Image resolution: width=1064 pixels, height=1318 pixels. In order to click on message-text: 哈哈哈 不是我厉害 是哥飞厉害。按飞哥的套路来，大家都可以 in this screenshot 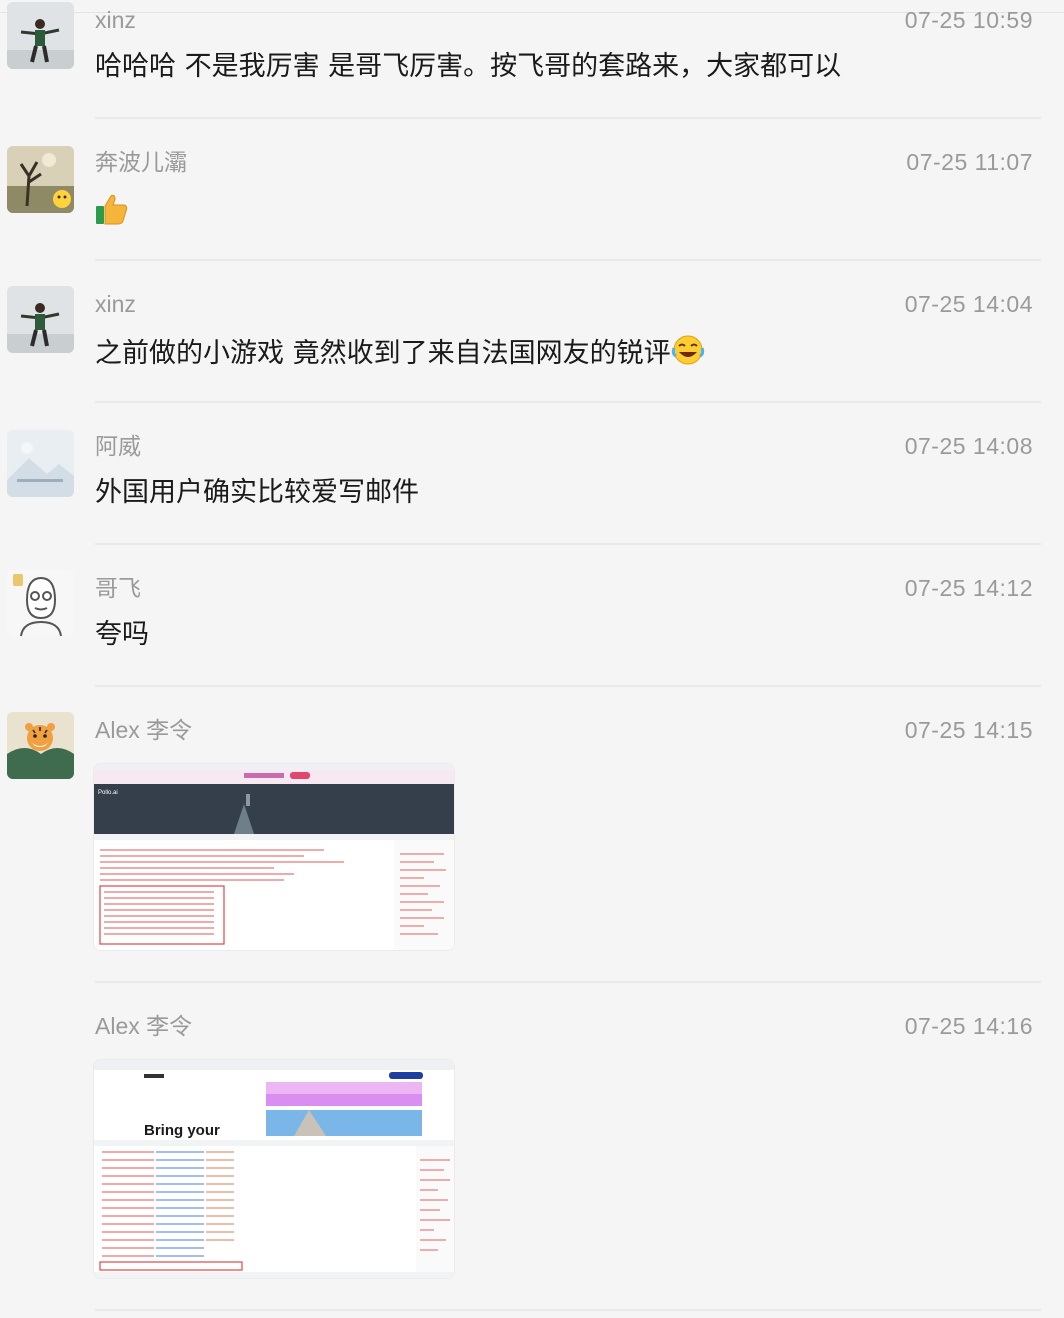, I will do `click(468, 66)`.